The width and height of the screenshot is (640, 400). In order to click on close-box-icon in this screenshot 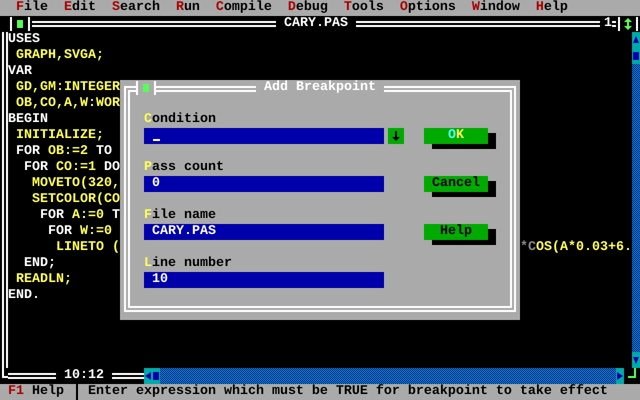, I will do `click(20, 24)`.